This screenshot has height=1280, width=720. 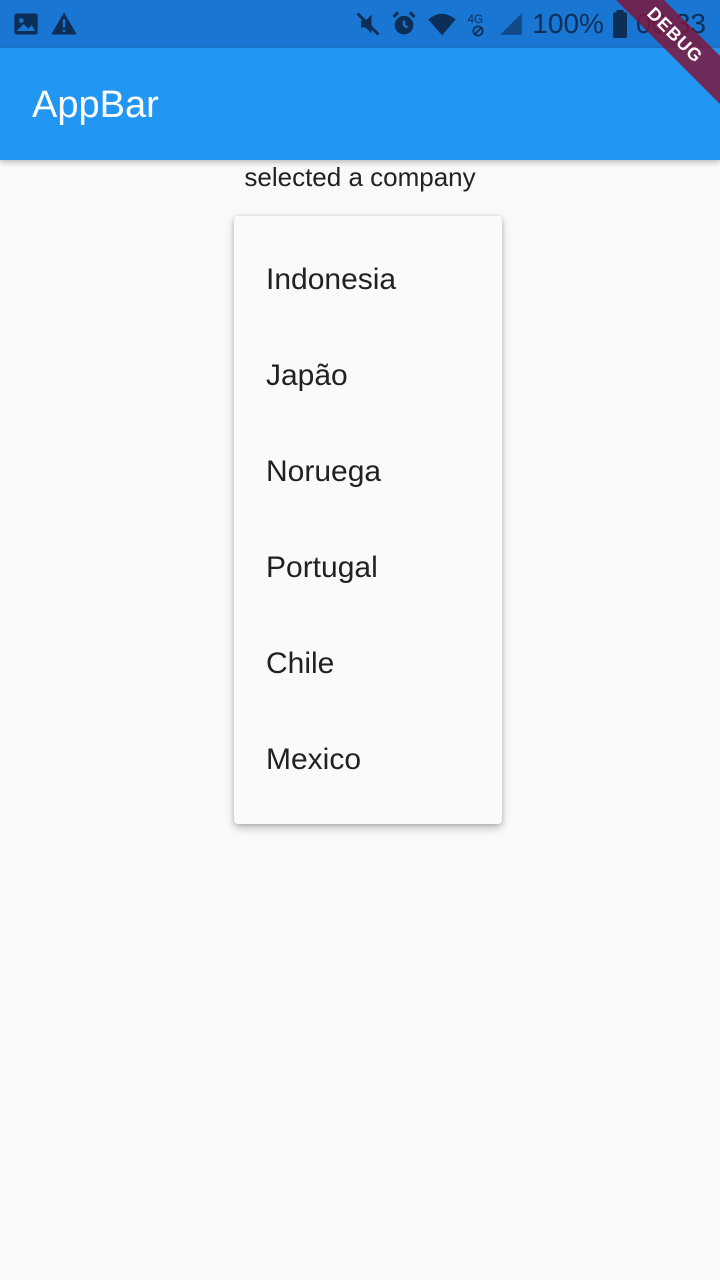 I want to click on battery-percent: 100%, so click(x=568, y=23).